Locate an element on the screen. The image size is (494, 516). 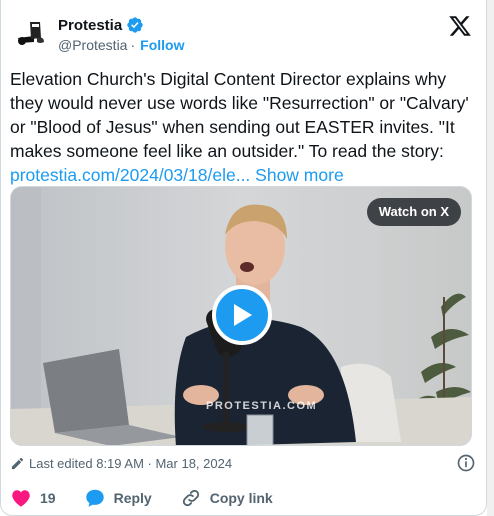
handle-line: @Protestia · Follow is located at coordinates (121, 45).